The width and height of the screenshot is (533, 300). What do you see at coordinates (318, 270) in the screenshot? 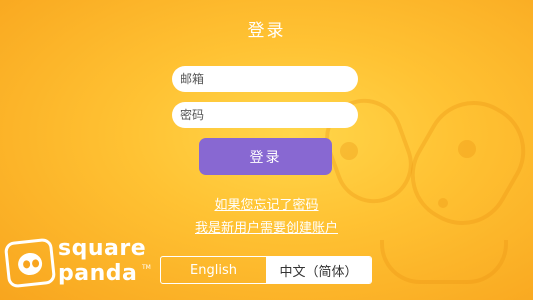
I see `language-option-chinese: 中文（简体）` at bounding box center [318, 270].